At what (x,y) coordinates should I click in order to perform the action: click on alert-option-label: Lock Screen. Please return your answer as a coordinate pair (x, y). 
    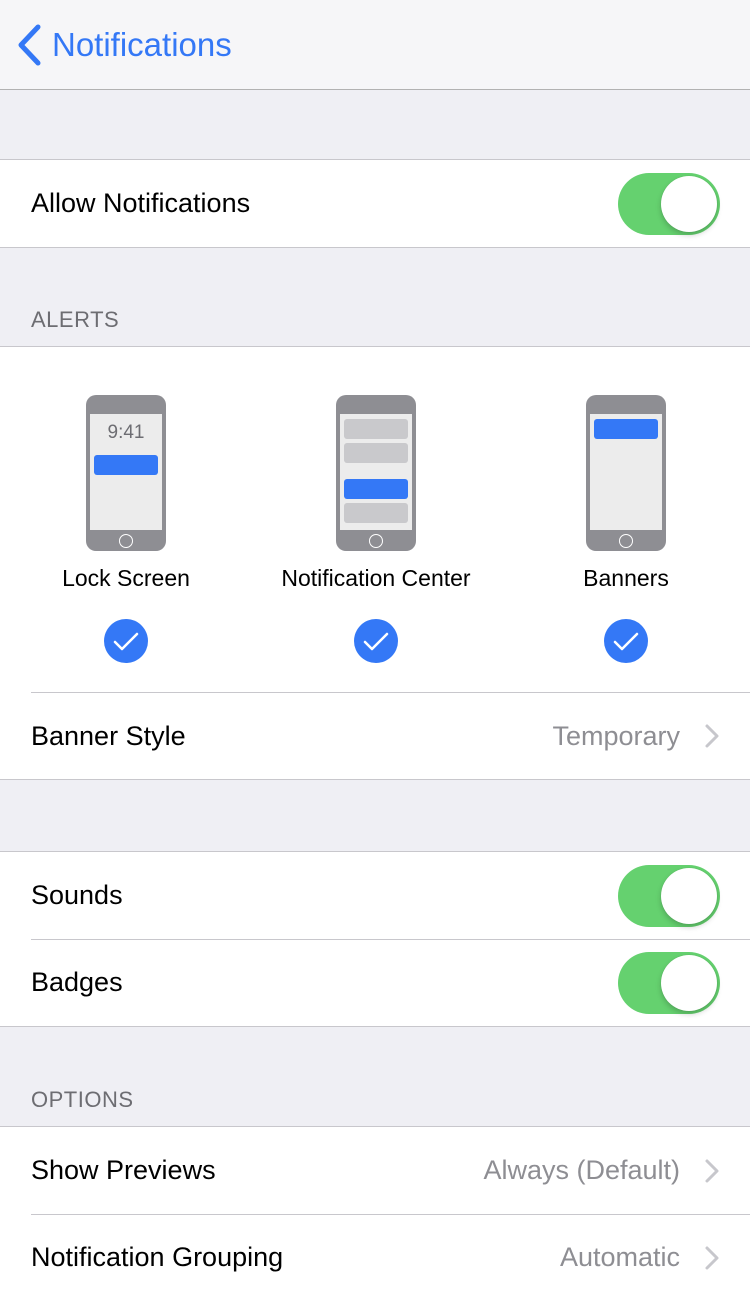
    Looking at the image, I should click on (126, 578).